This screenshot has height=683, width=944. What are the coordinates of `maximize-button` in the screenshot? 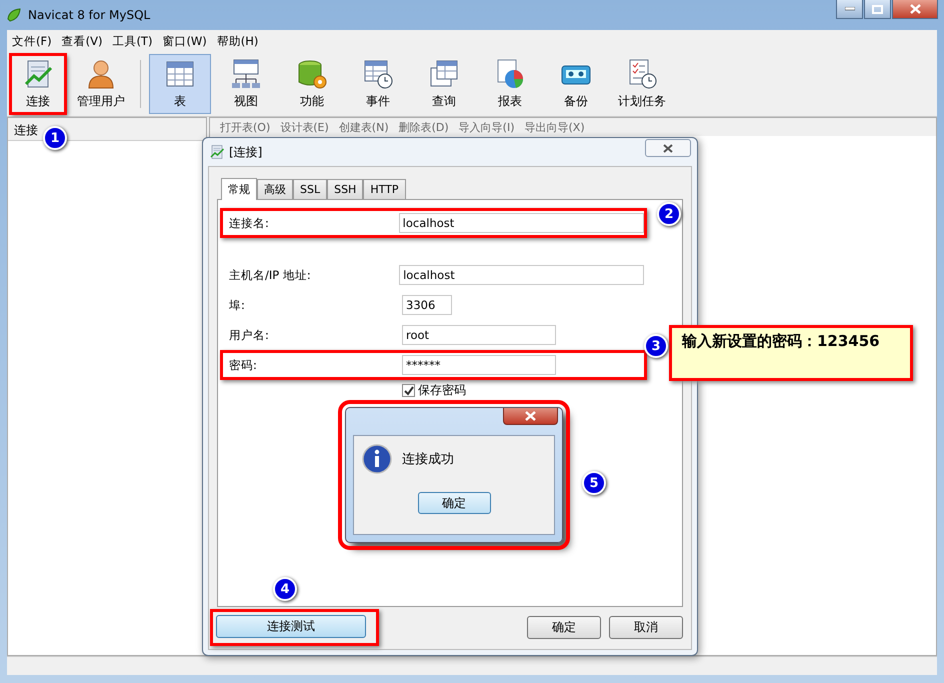 It's located at (877, 9).